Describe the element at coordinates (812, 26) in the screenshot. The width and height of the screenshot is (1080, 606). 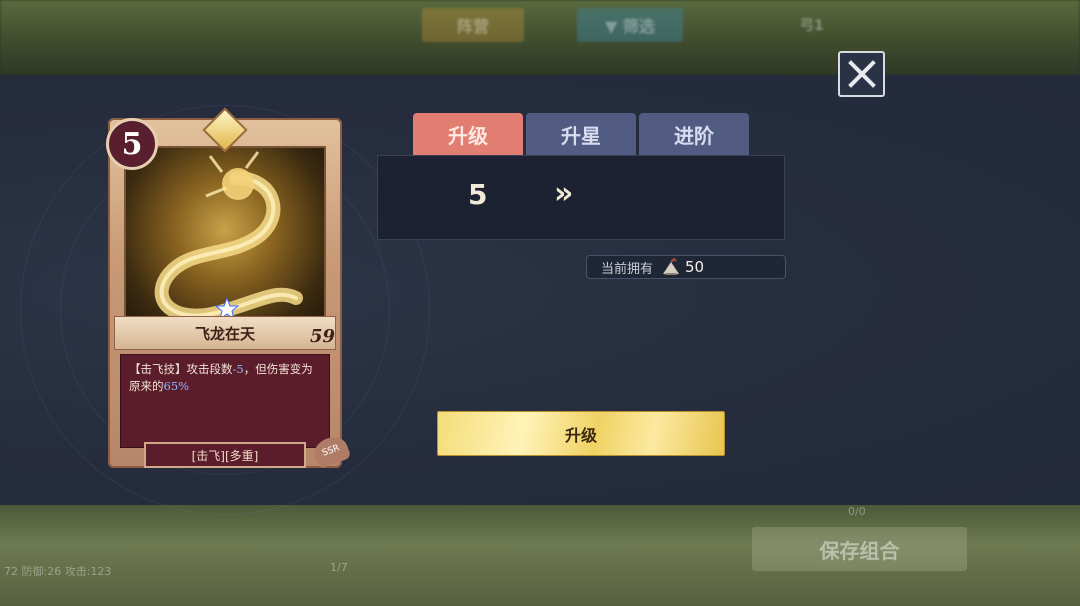
I see `player-label: 弓1` at that location.